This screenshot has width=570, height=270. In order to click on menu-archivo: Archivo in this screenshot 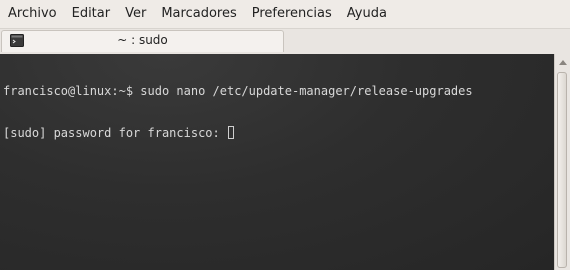, I will do `click(32, 14)`.